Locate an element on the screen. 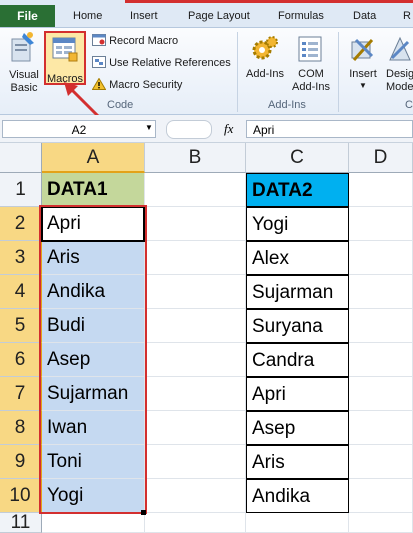  cell-a10: Yogi is located at coordinates (93, 496).